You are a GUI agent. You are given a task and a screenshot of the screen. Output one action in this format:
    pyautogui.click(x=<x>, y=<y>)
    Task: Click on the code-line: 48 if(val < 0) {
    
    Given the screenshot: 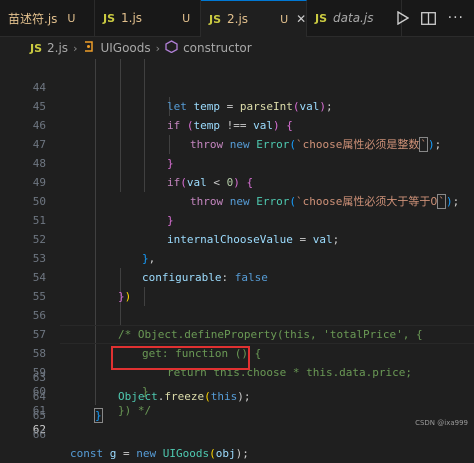 What is the action you would take?
    pyautogui.click(x=237, y=162)
    